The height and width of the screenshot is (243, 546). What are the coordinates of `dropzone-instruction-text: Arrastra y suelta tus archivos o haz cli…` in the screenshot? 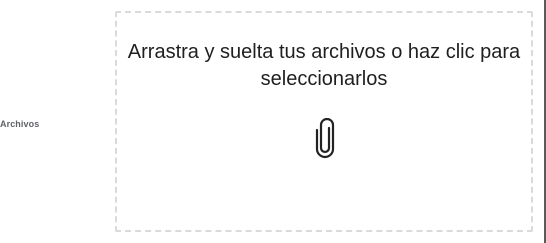 It's located at (324, 65).